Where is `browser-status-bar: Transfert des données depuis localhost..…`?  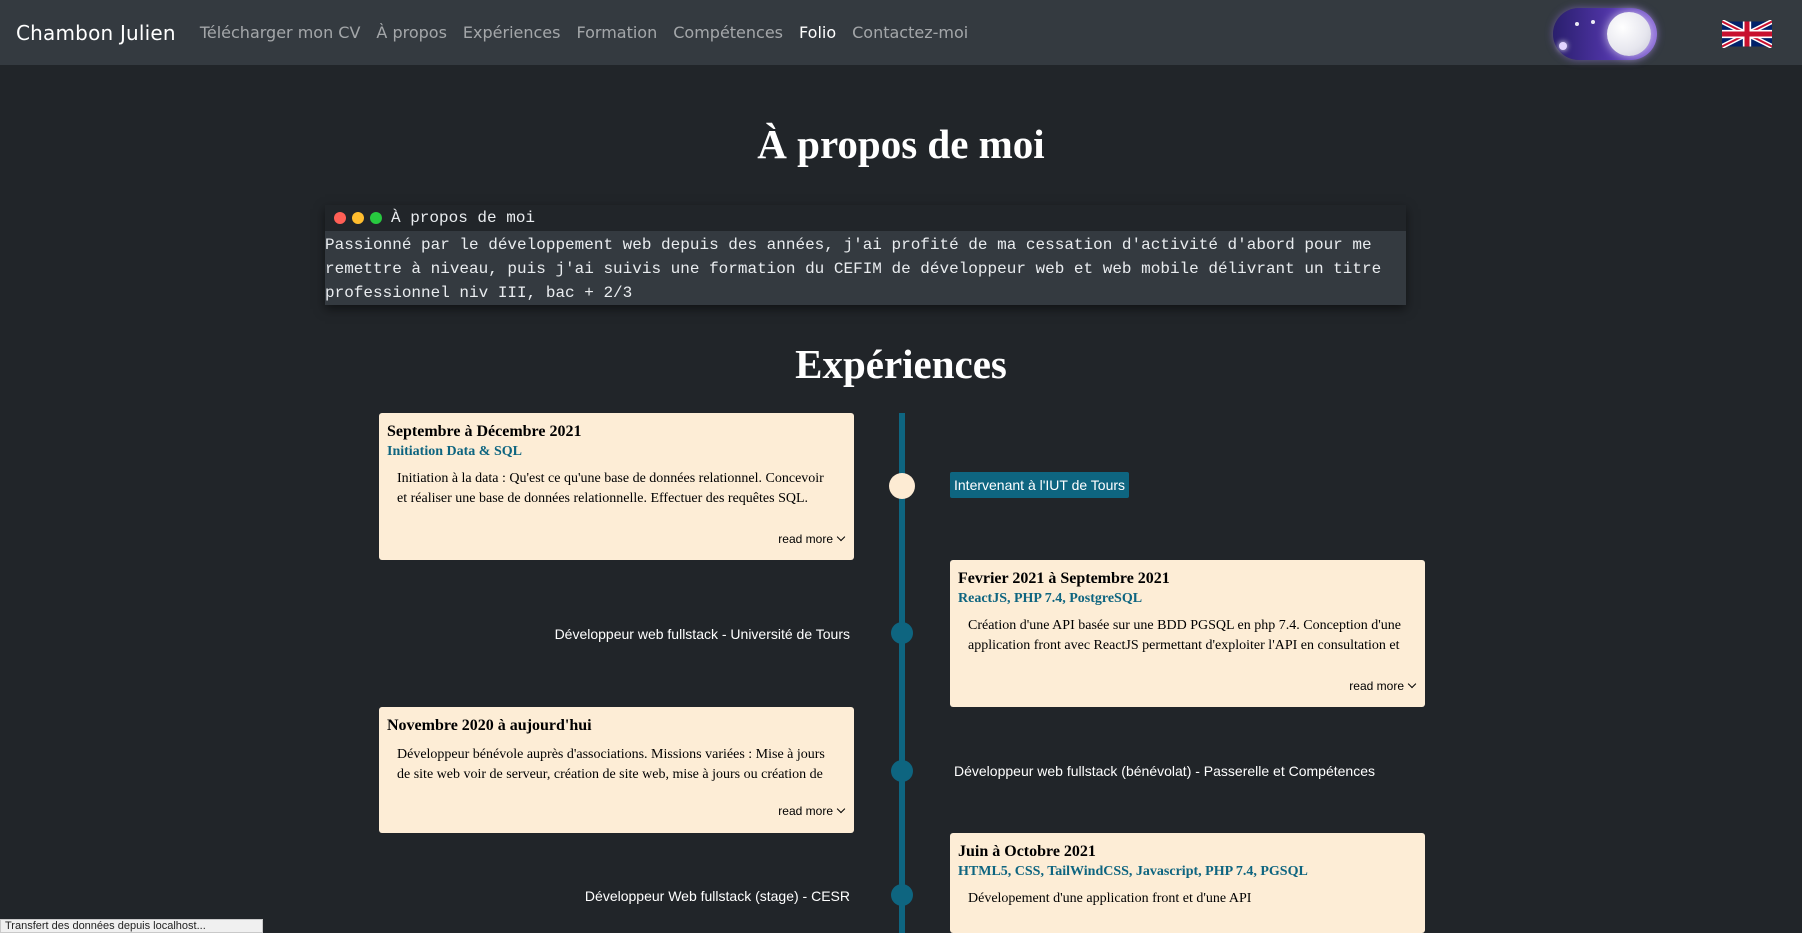
browser-status-bar: Transfert des données depuis localhost..… is located at coordinates (131, 926).